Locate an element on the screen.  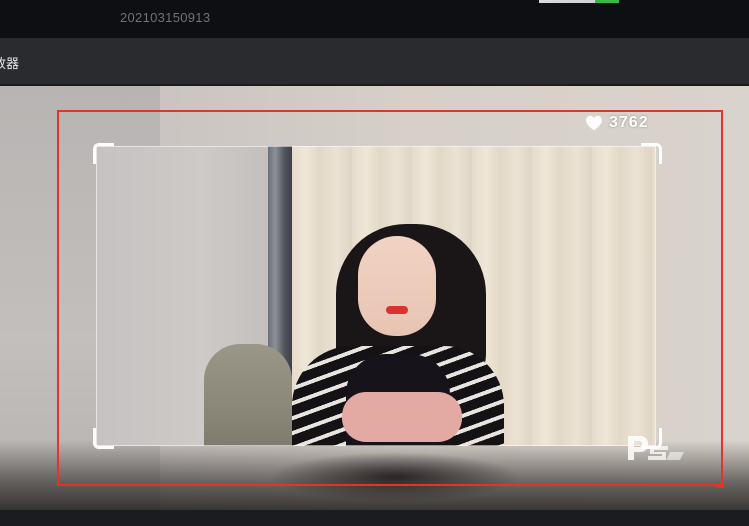
selection-resize-handle is located at coordinates (720, 484).